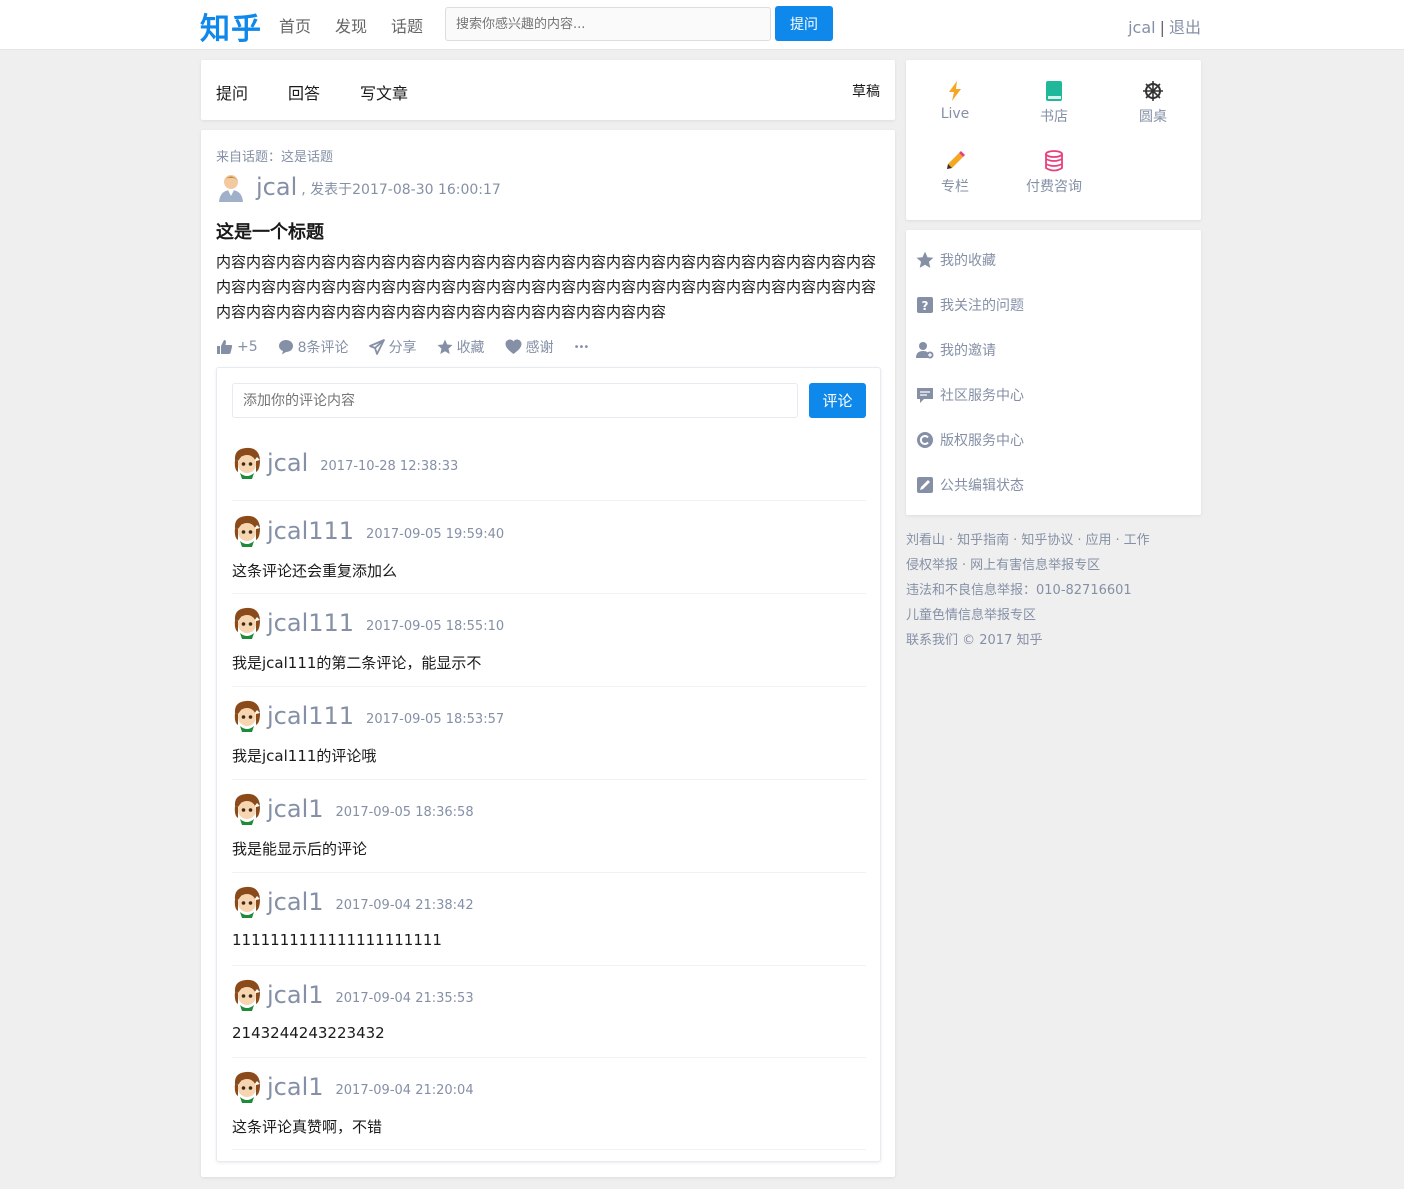 The height and width of the screenshot is (1189, 1404). Describe the element at coordinates (1054, 173) in the screenshot. I see `app-paid-consult: 付费咨询` at that location.